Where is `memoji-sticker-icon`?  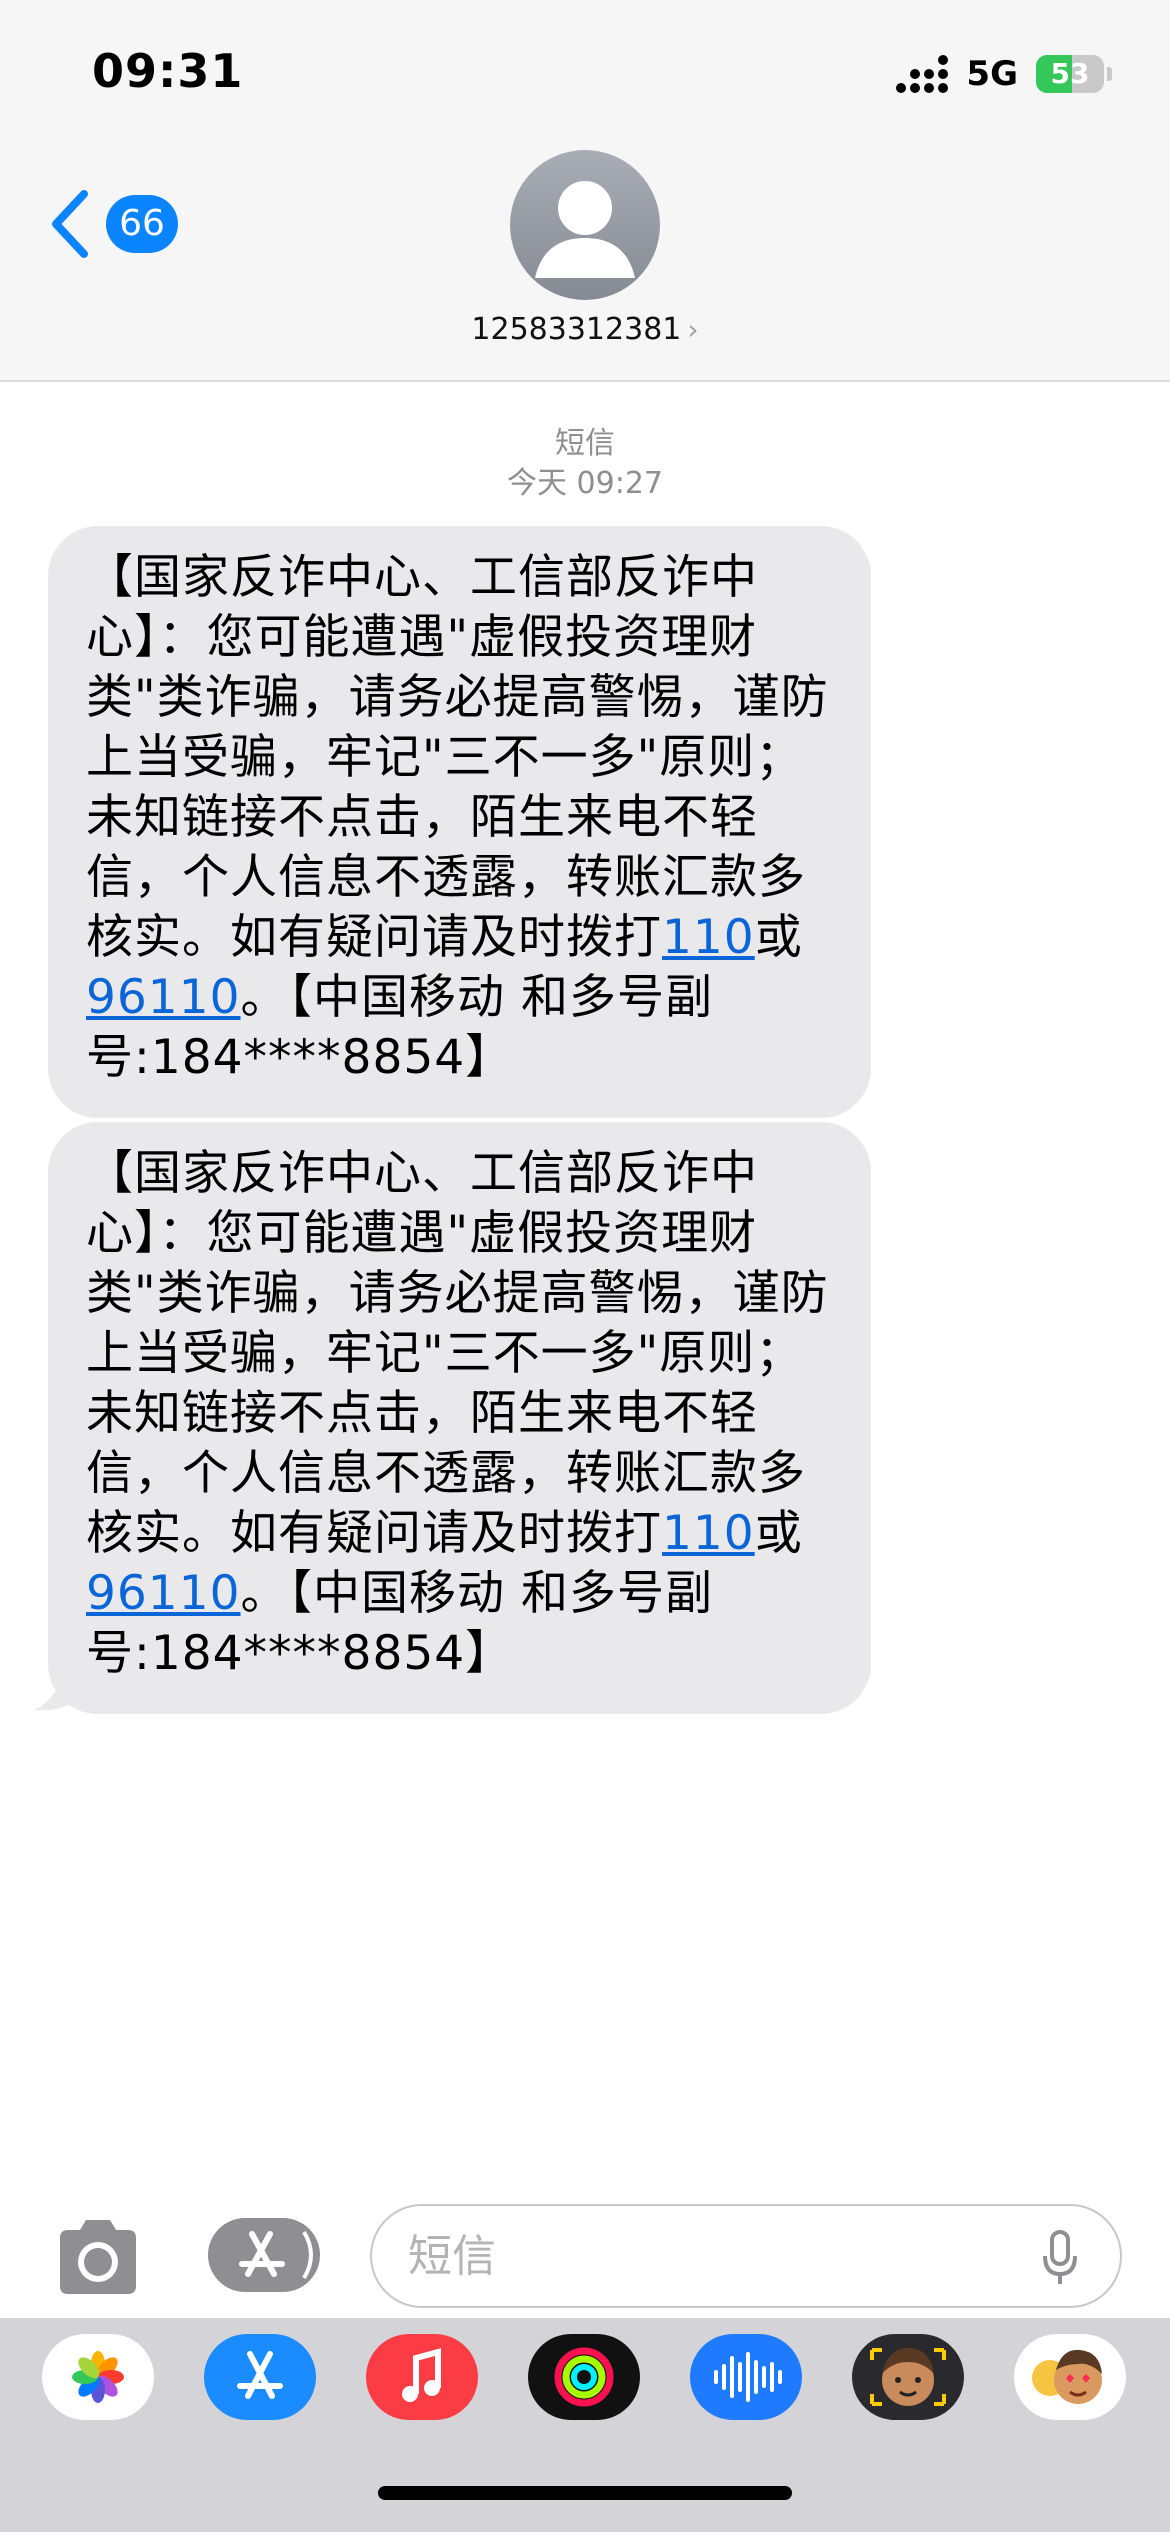 memoji-sticker-icon is located at coordinates (908, 2377).